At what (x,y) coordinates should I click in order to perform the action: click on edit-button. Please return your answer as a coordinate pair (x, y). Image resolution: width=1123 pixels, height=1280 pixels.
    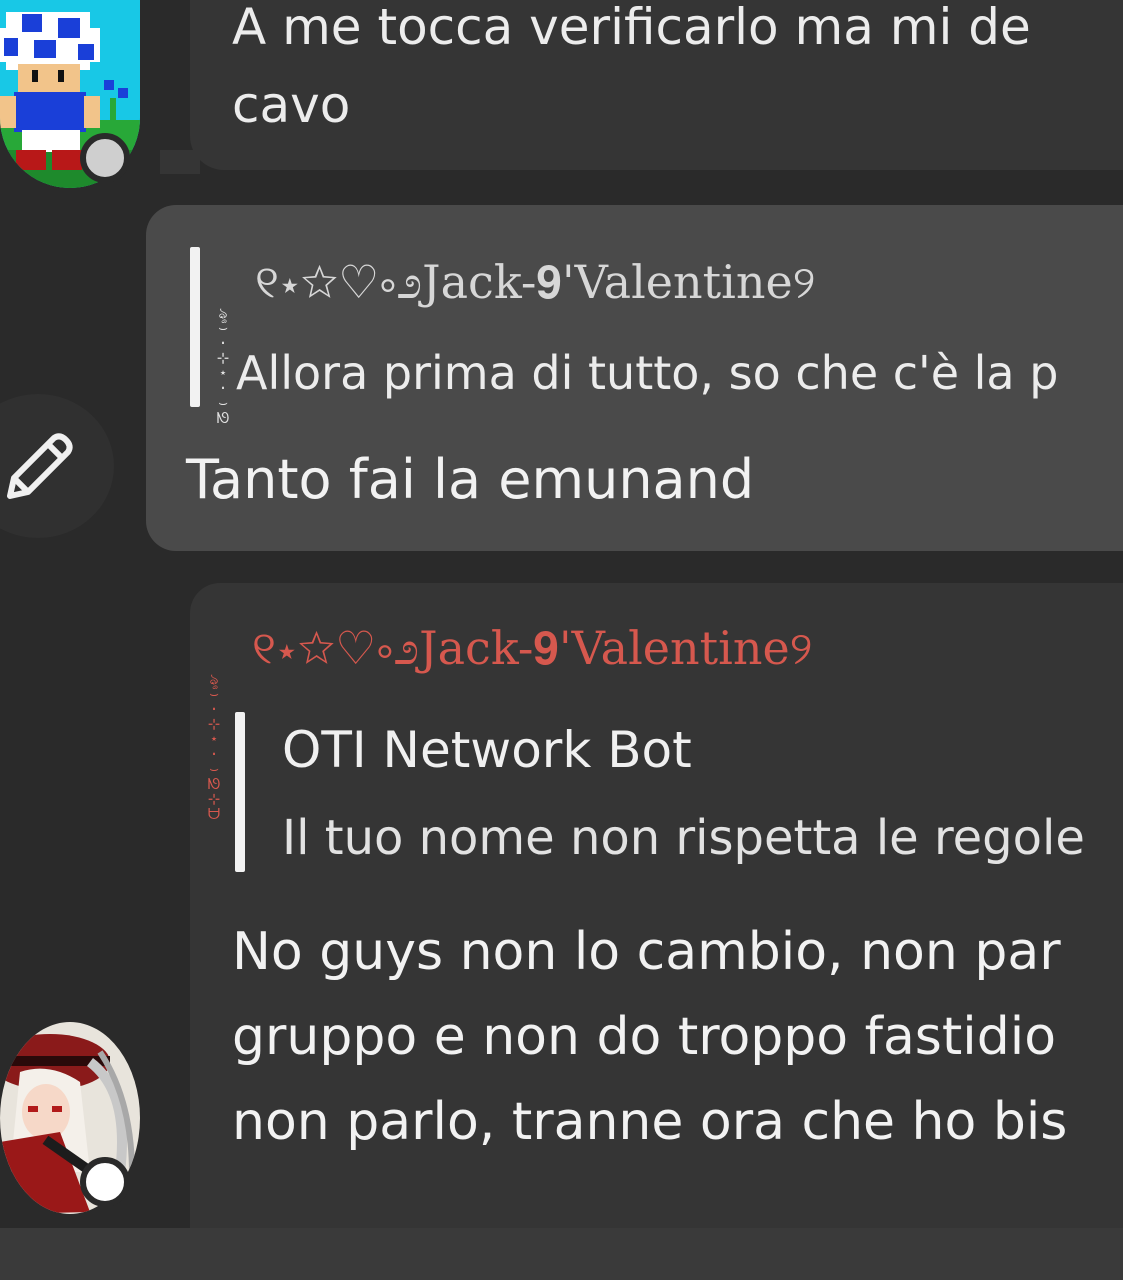
    Looking at the image, I should click on (57, 466).